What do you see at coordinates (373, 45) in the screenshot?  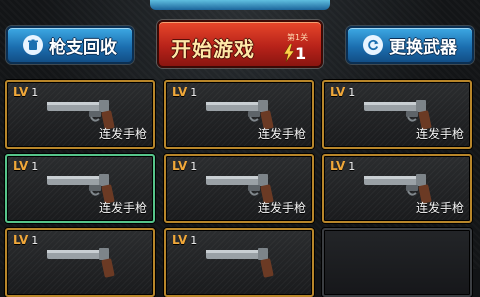 I see `refresh-icon` at bounding box center [373, 45].